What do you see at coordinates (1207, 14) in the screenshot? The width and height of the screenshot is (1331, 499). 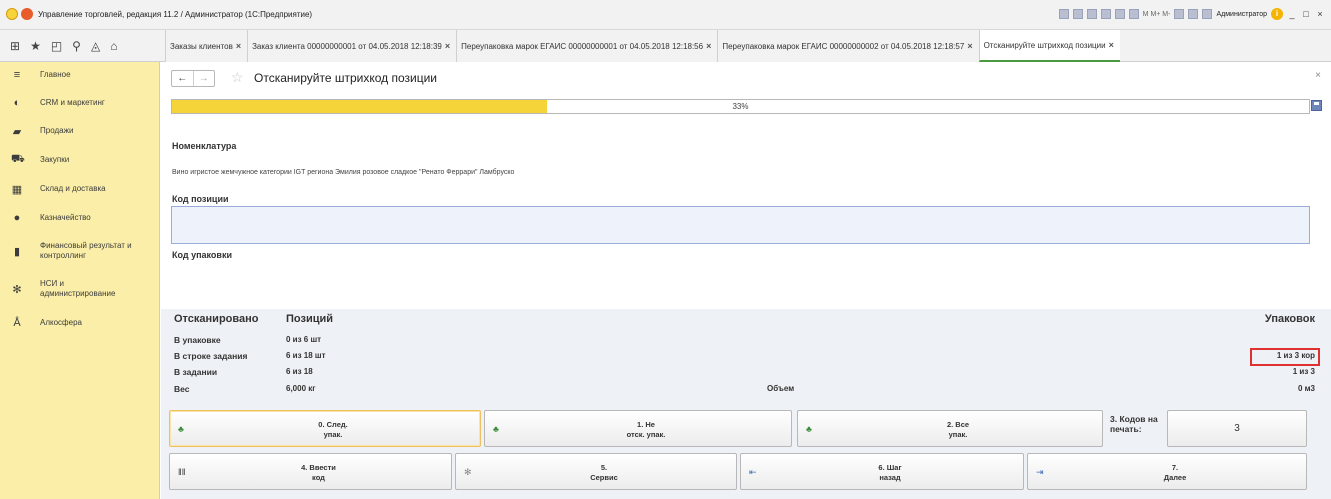 I see `layout-icon` at bounding box center [1207, 14].